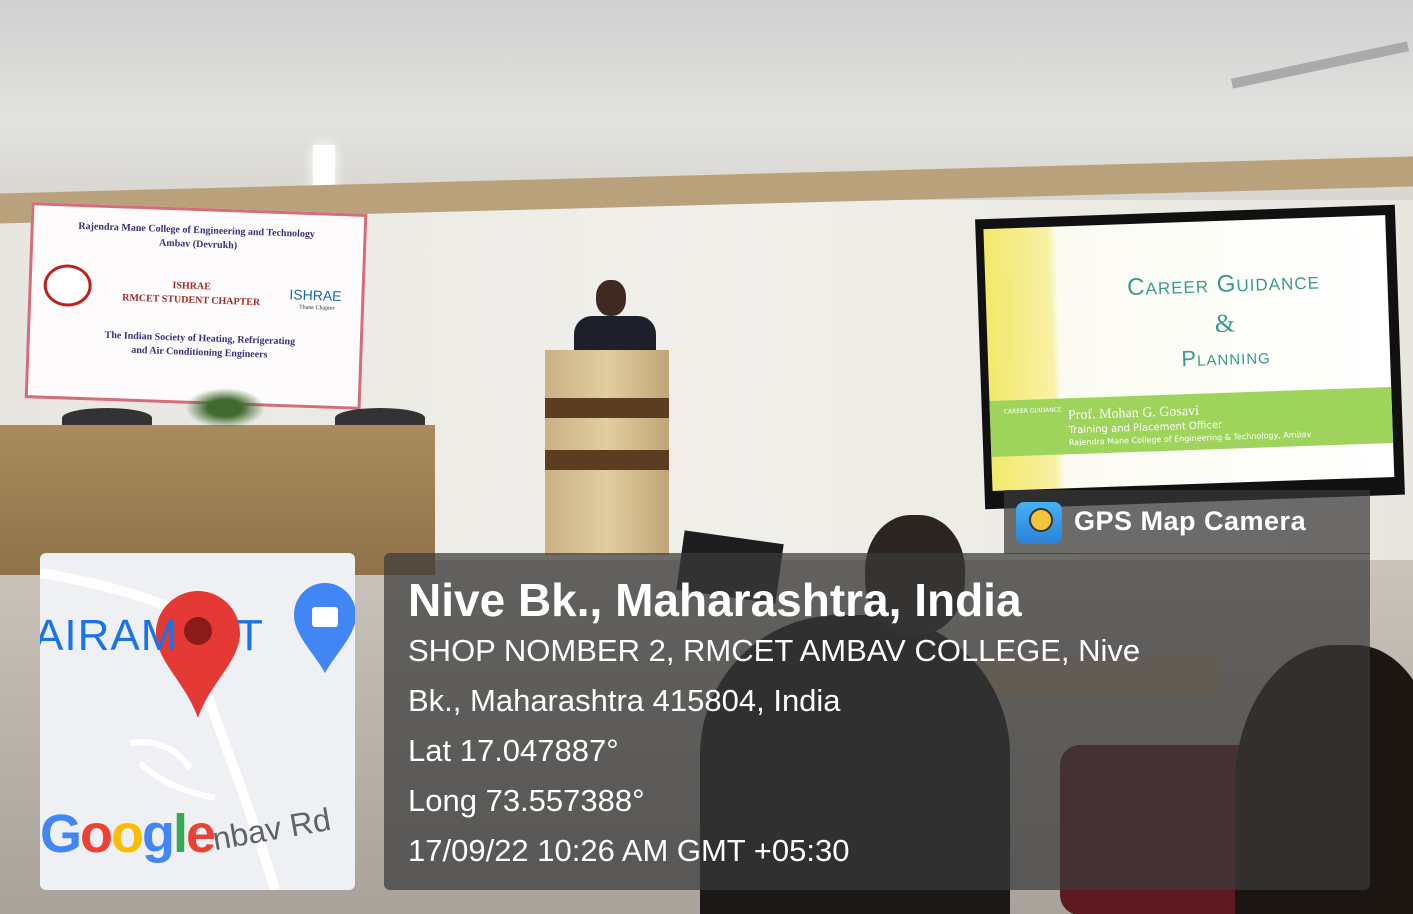  What do you see at coordinates (629, 850) in the screenshot?
I see `datetime: 17/09/22 10:26 AM GMT +05:30` at bounding box center [629, 850].